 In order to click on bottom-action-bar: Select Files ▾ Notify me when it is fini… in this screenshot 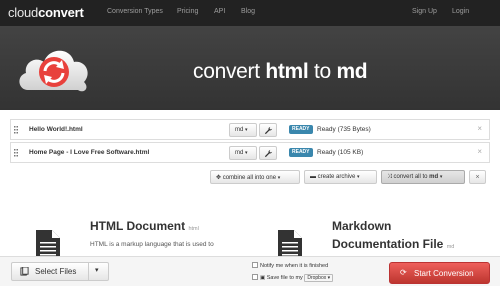, I will do `click(250, 271)`.